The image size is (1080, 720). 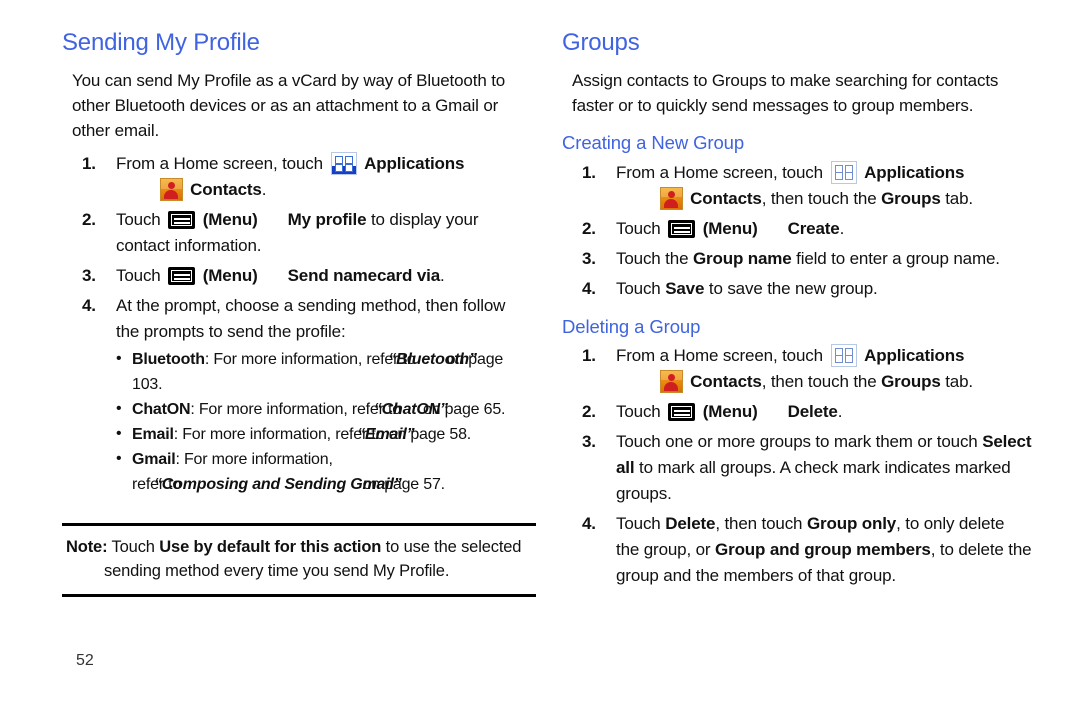 What do you see at coordinates (161, 42) in the screenshot?
I see `page-title-sending-my-profile: Sending My Profile` at bounding box center [161, 42].